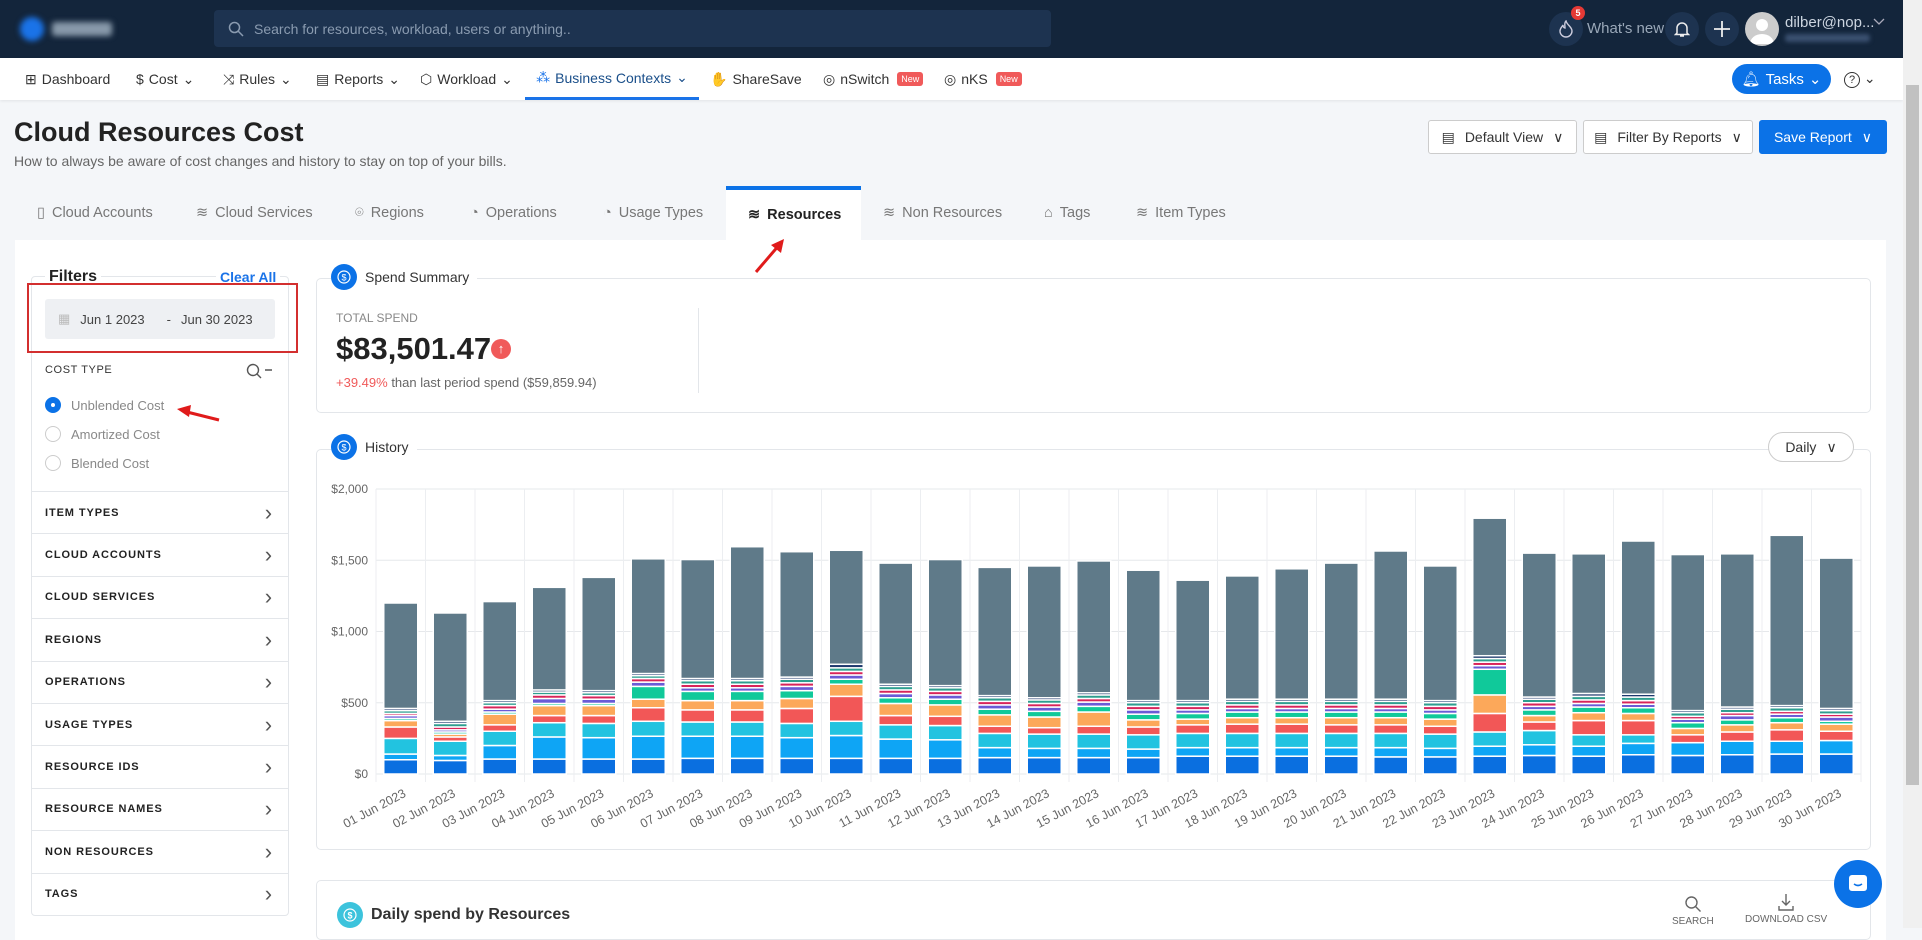 The image size is (1922, 940). What do you see at coordinates (873, 79) in the screenshot?
I see `nav-nswitch: ◎ nSwitch New` at bounding box center [873, 79].